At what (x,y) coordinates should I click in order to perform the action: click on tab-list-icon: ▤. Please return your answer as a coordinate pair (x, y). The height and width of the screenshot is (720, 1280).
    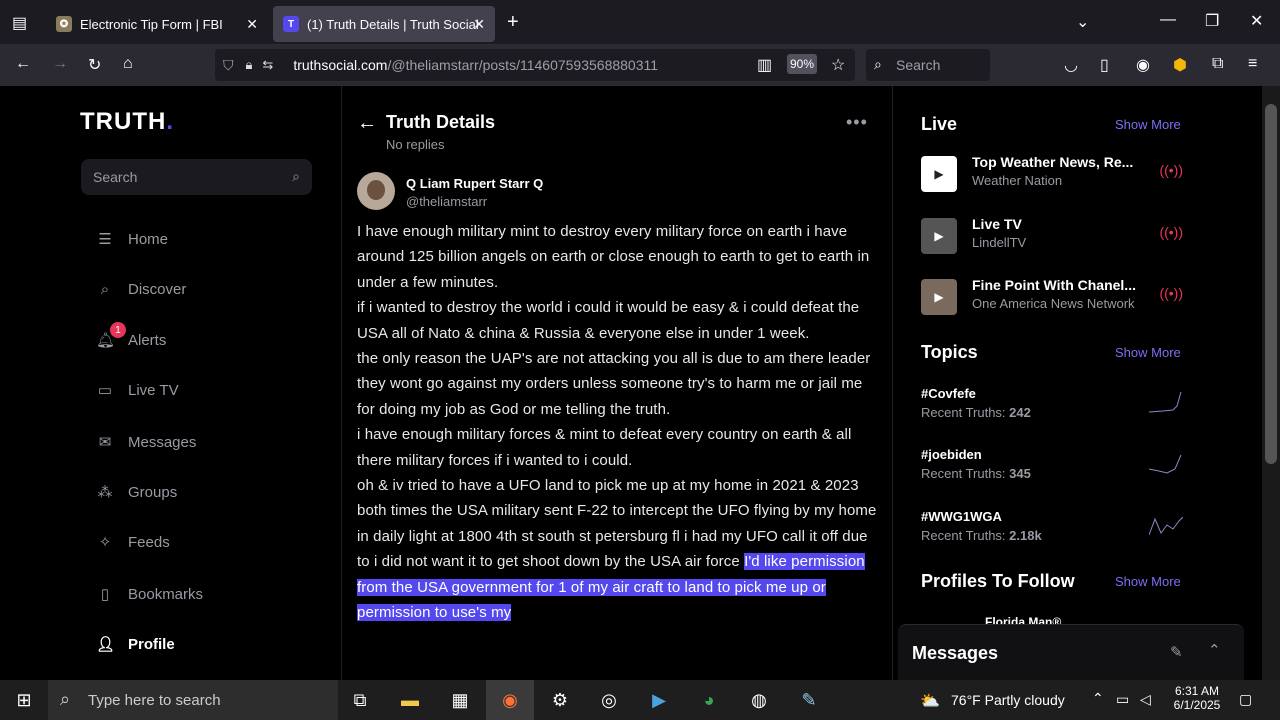
    Looking at the image, I should click on (19, 23).